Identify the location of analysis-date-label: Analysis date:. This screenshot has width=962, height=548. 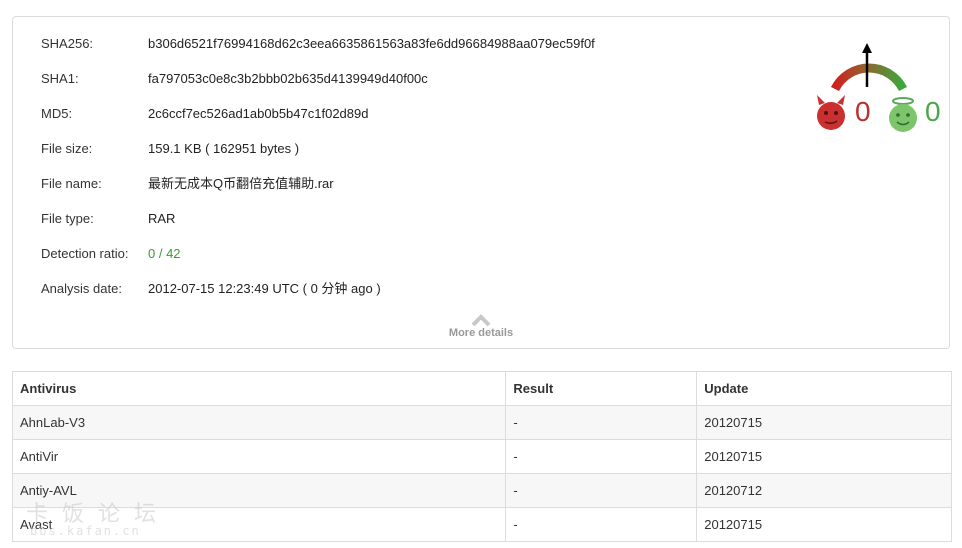
(81, 288).